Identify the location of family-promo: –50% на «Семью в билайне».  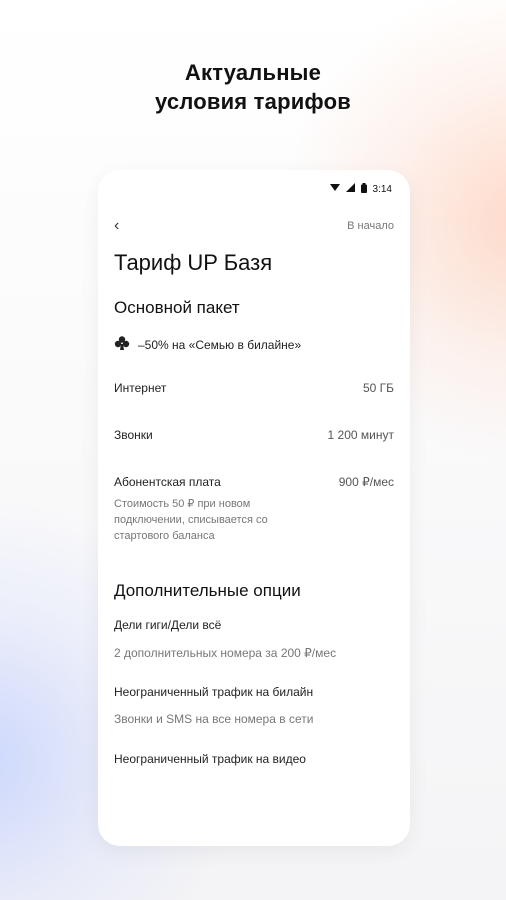
(207, 344).